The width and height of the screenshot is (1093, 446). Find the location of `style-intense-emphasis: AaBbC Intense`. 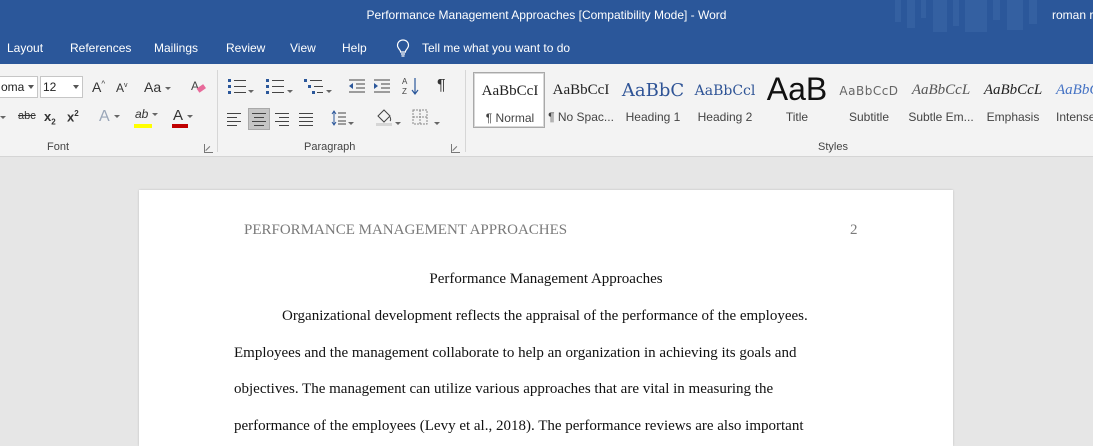

style-intense-emphasis: AaBbC Intense is located at coordinates (1071, 100).